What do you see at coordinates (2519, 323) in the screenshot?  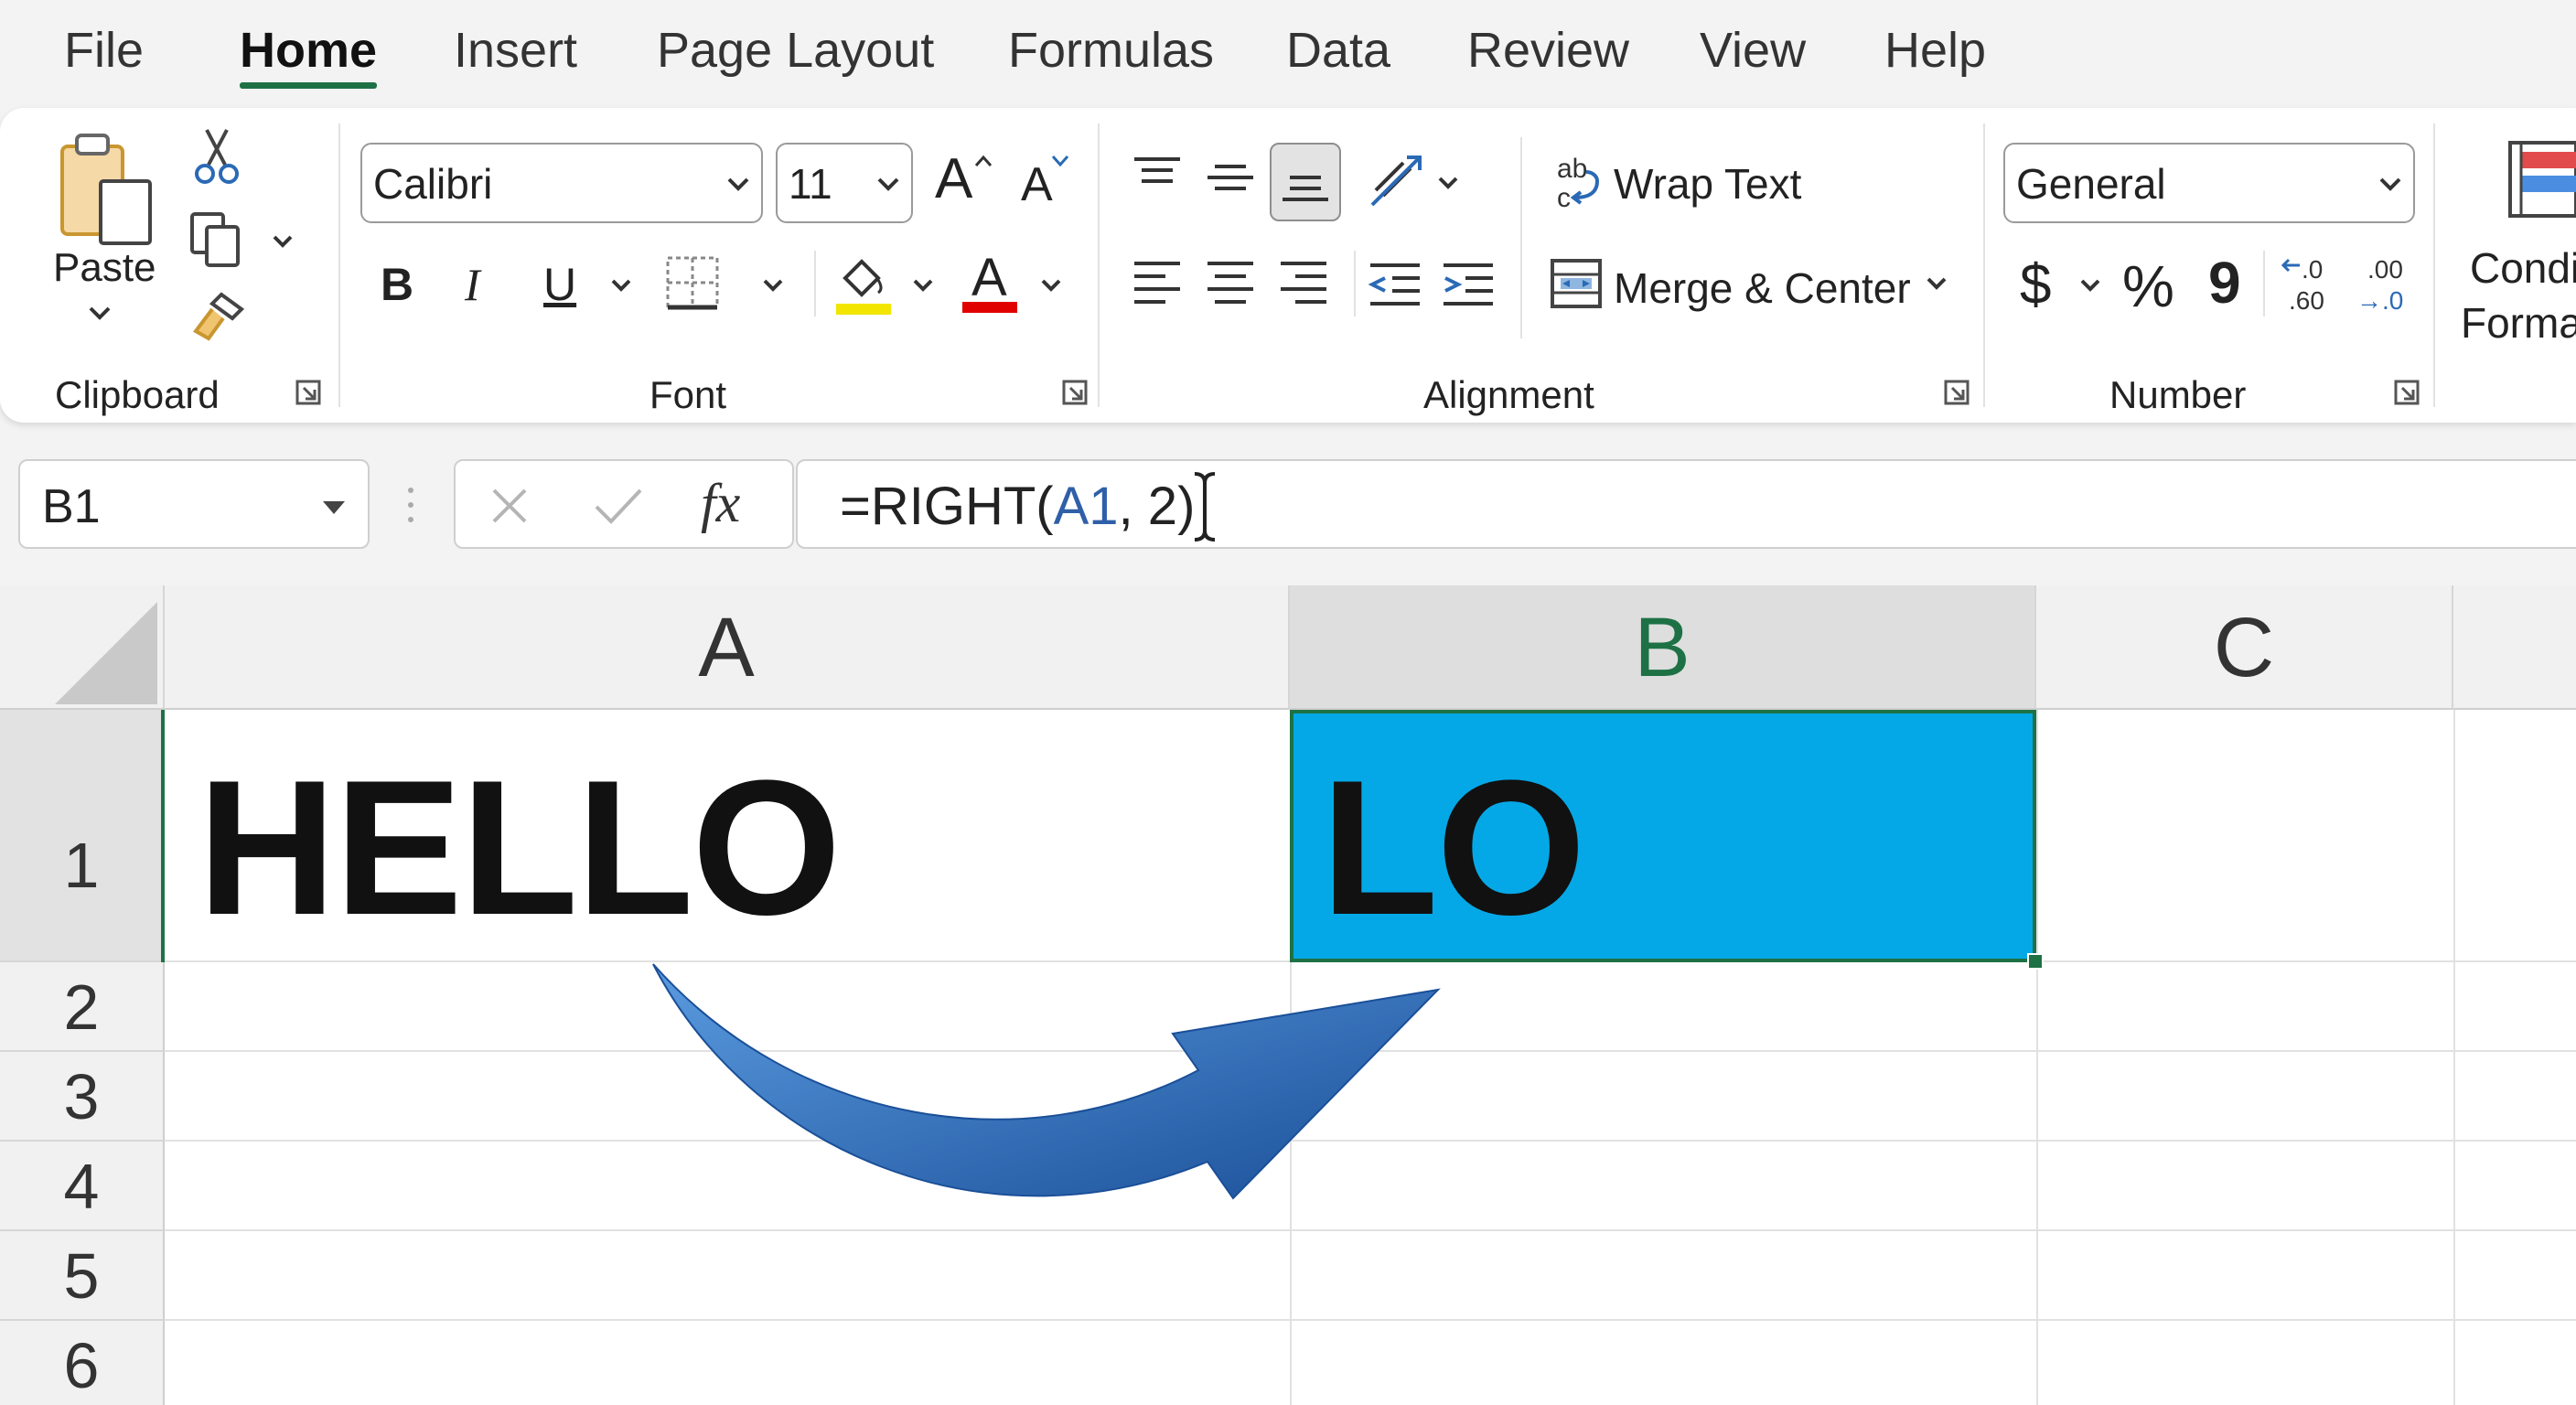 I see `conditional-formatting-label-2: Forma` at bounding box center [2519, 323].